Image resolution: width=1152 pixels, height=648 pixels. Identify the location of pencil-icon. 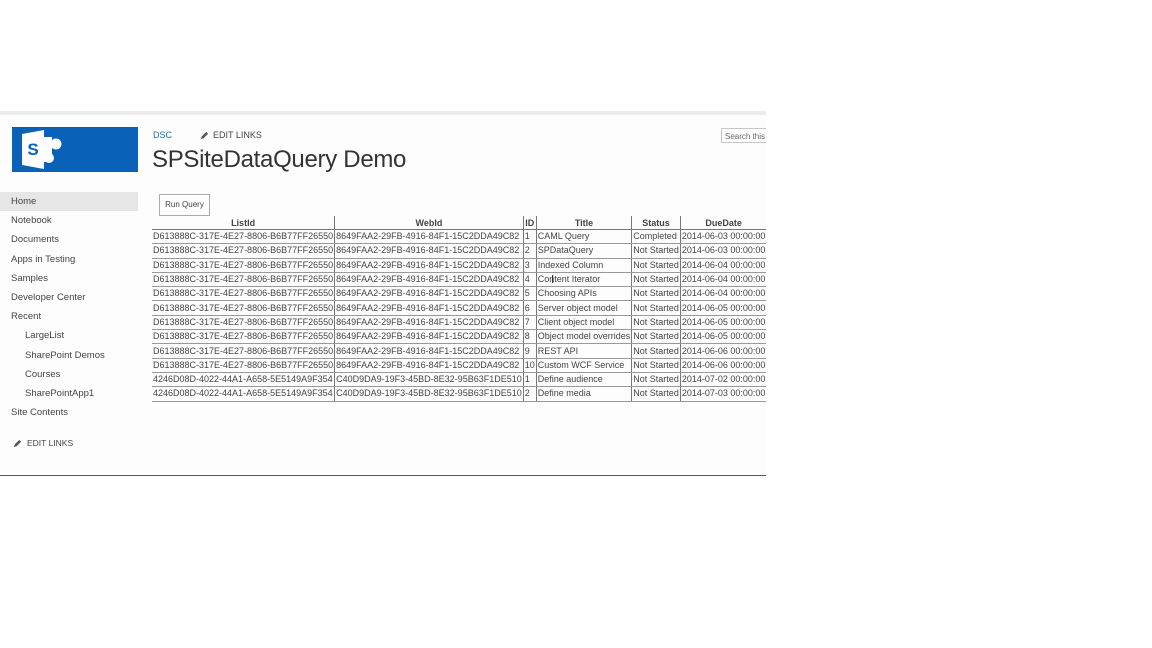
(204, 135).